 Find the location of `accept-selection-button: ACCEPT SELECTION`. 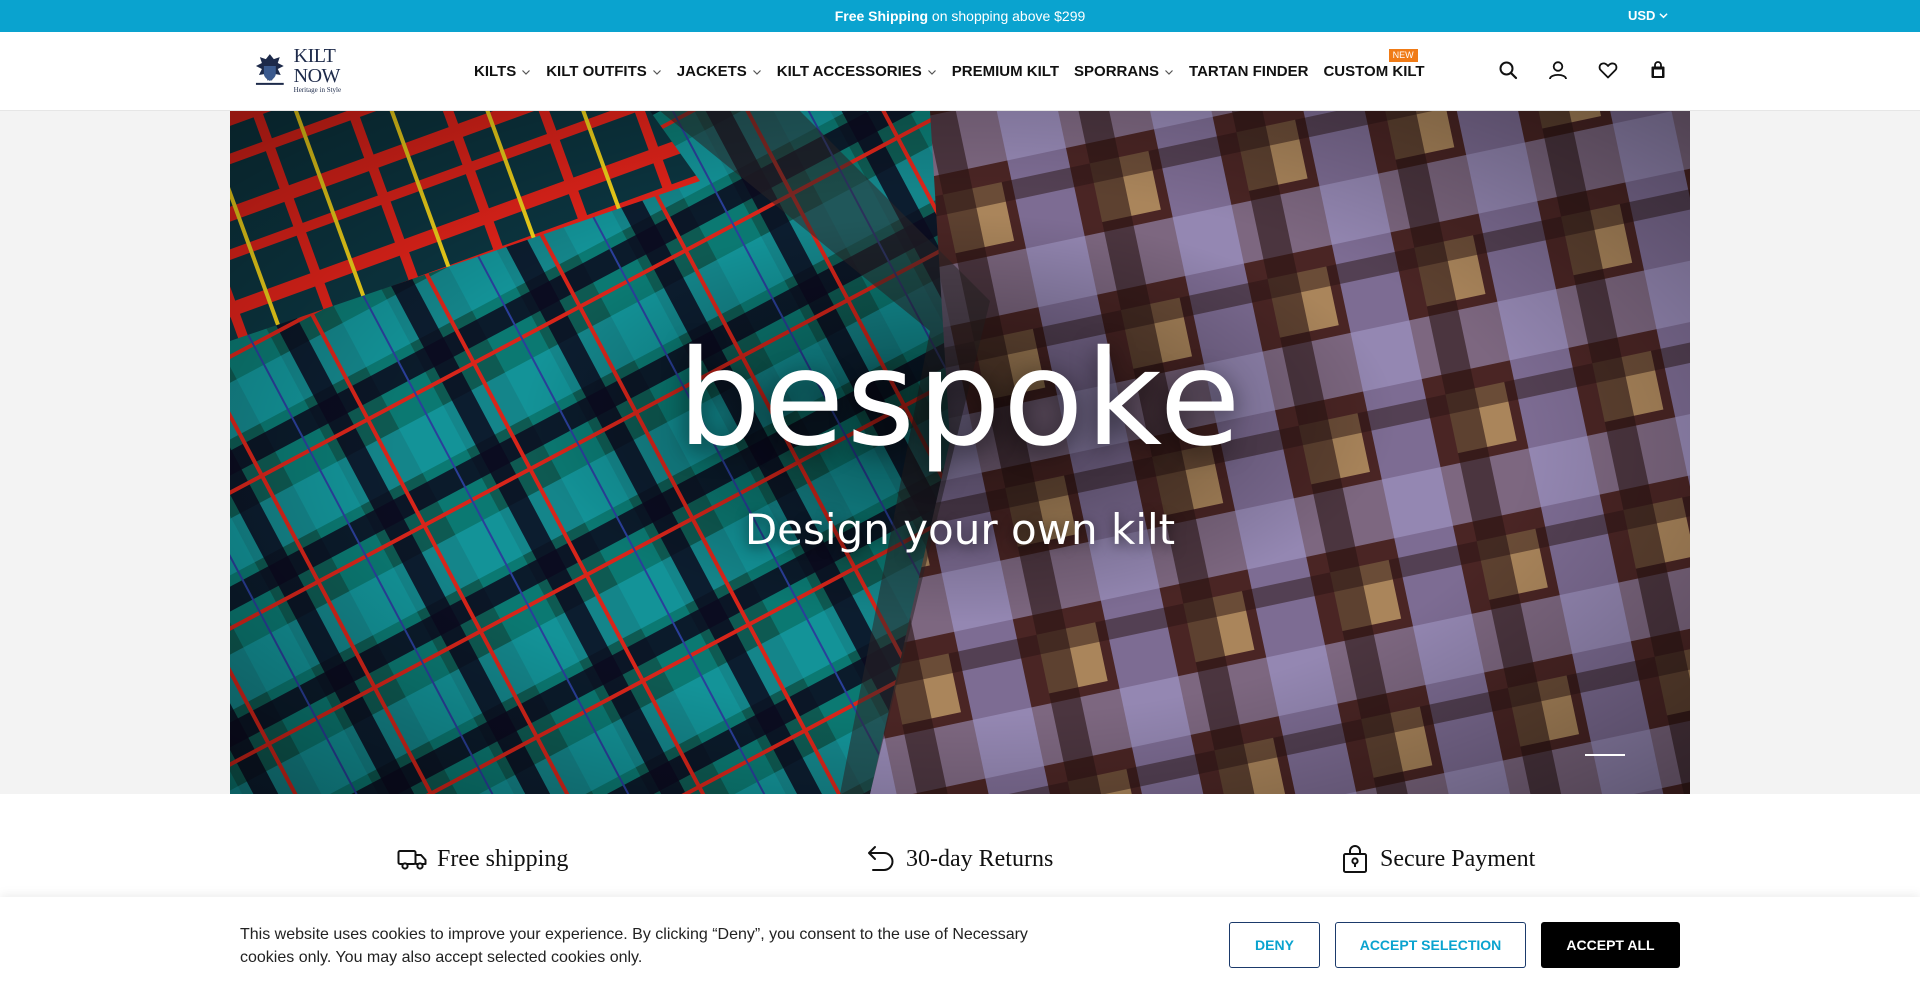

accept-selection-button: ACCEPT SELECTION is located at coordinates (1430, 945).